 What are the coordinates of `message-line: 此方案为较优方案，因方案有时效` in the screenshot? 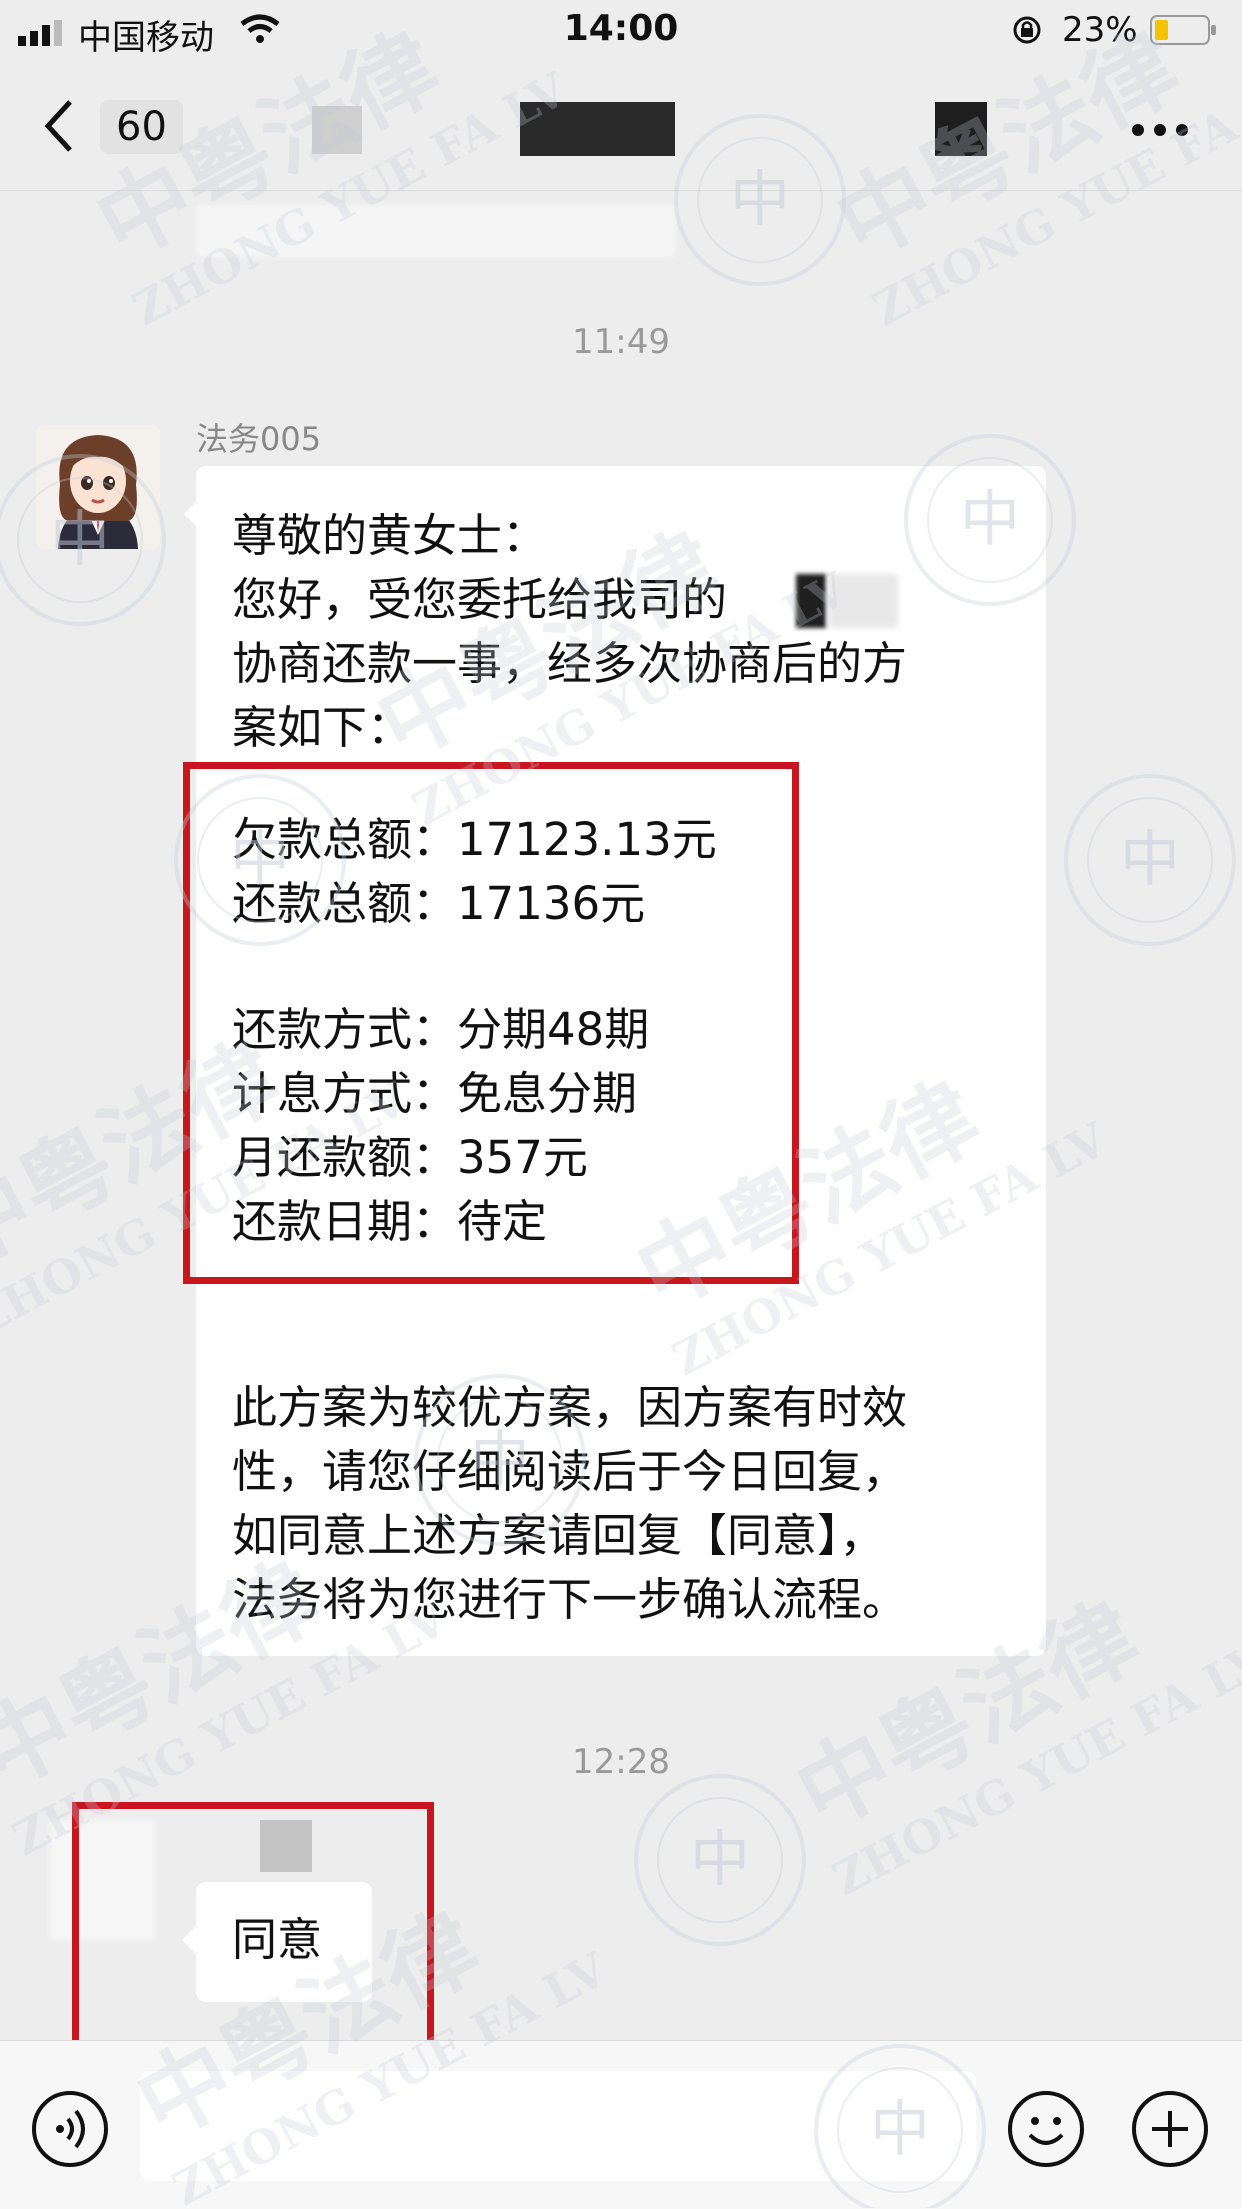 It's located at (570, 1407).